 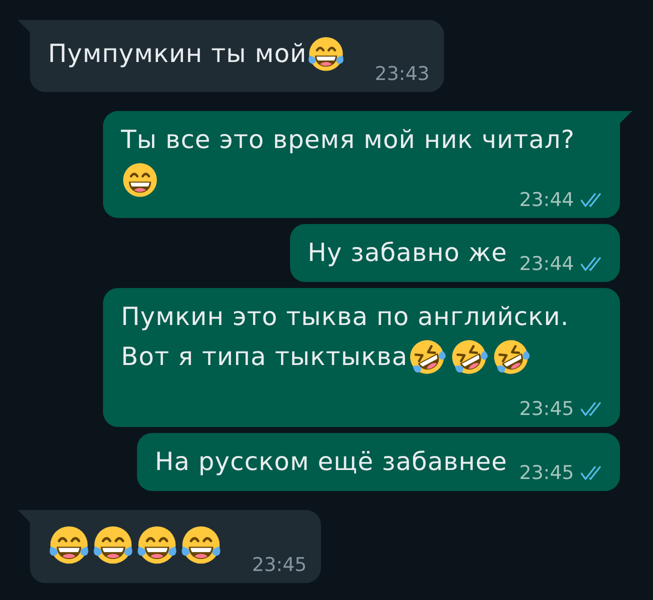 I want to click on message-text: Ты все это время мой ник читал?, so click(x=348, y=139).